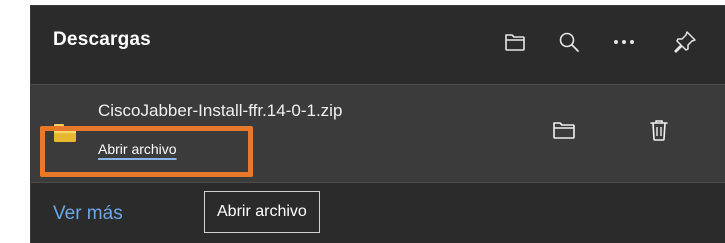 This screenshot has width=725, height=243. What do you see at coordinates (262, 212) in the screenshot?
I see `tooltip: Abrir archivo` at bounding box center [262, 212].